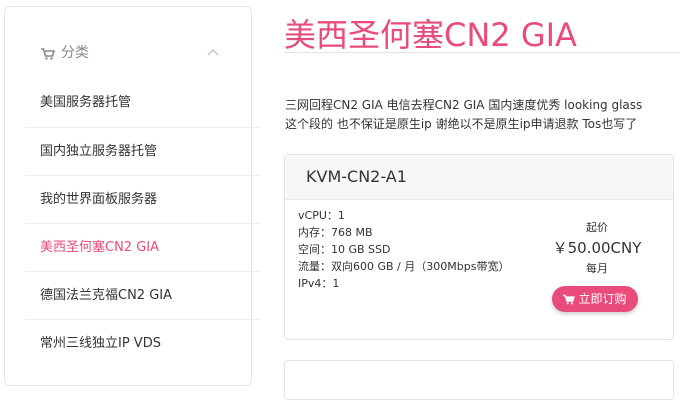 Image resolution: width=680 pixels, height=400 pixels. What do you see at coordinates (335, 232) in the screenshot?
I see `spec-memory: 内存：768 MB` at bounding box center [335, 232].